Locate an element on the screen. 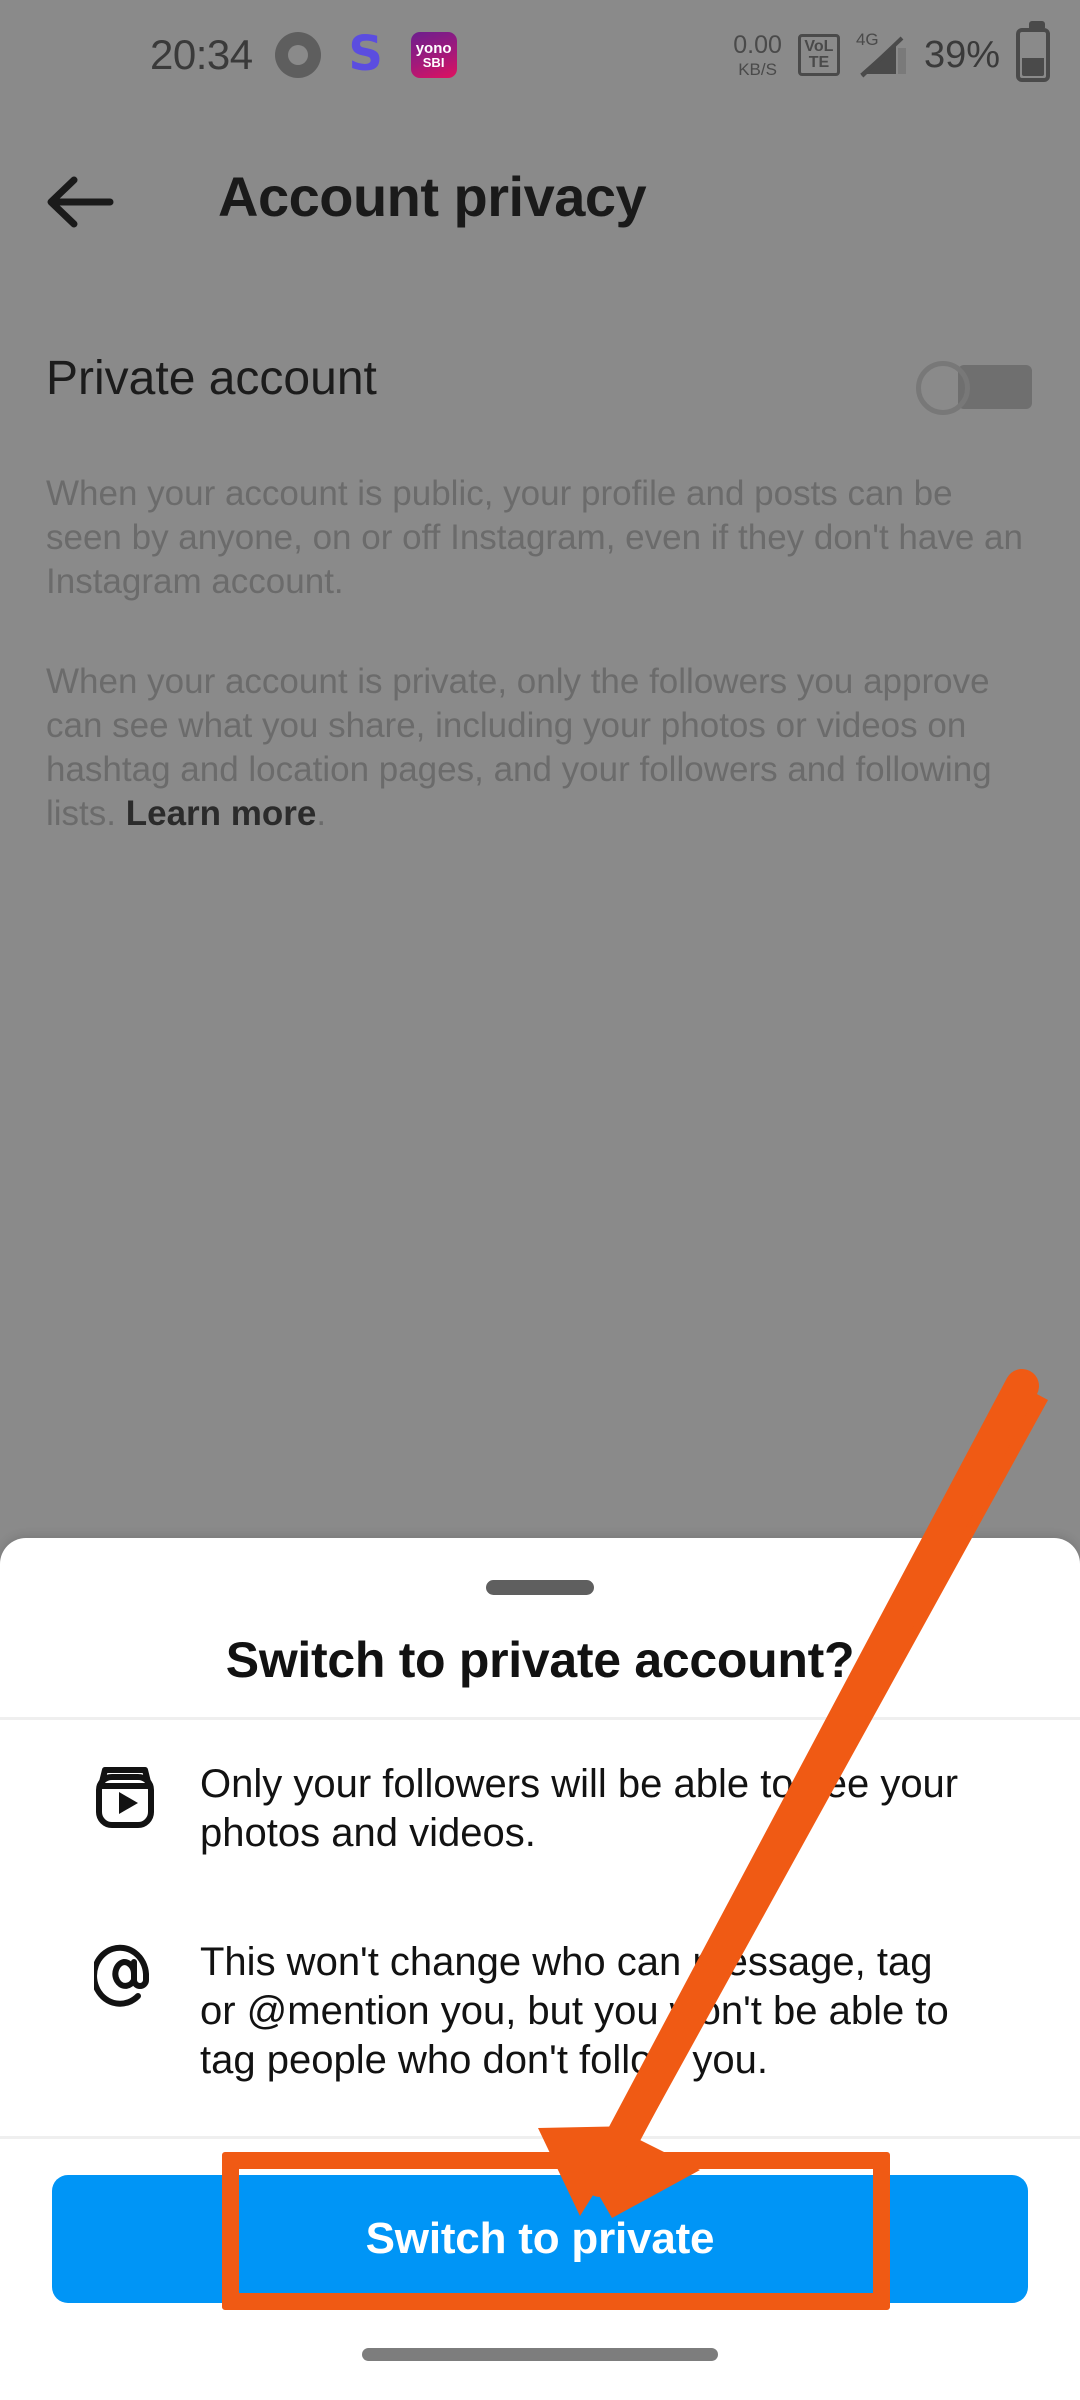 The height and width of the screenshot is (2400, 1080). learn-more-link: Learn more is located at coordinates (221, 813).